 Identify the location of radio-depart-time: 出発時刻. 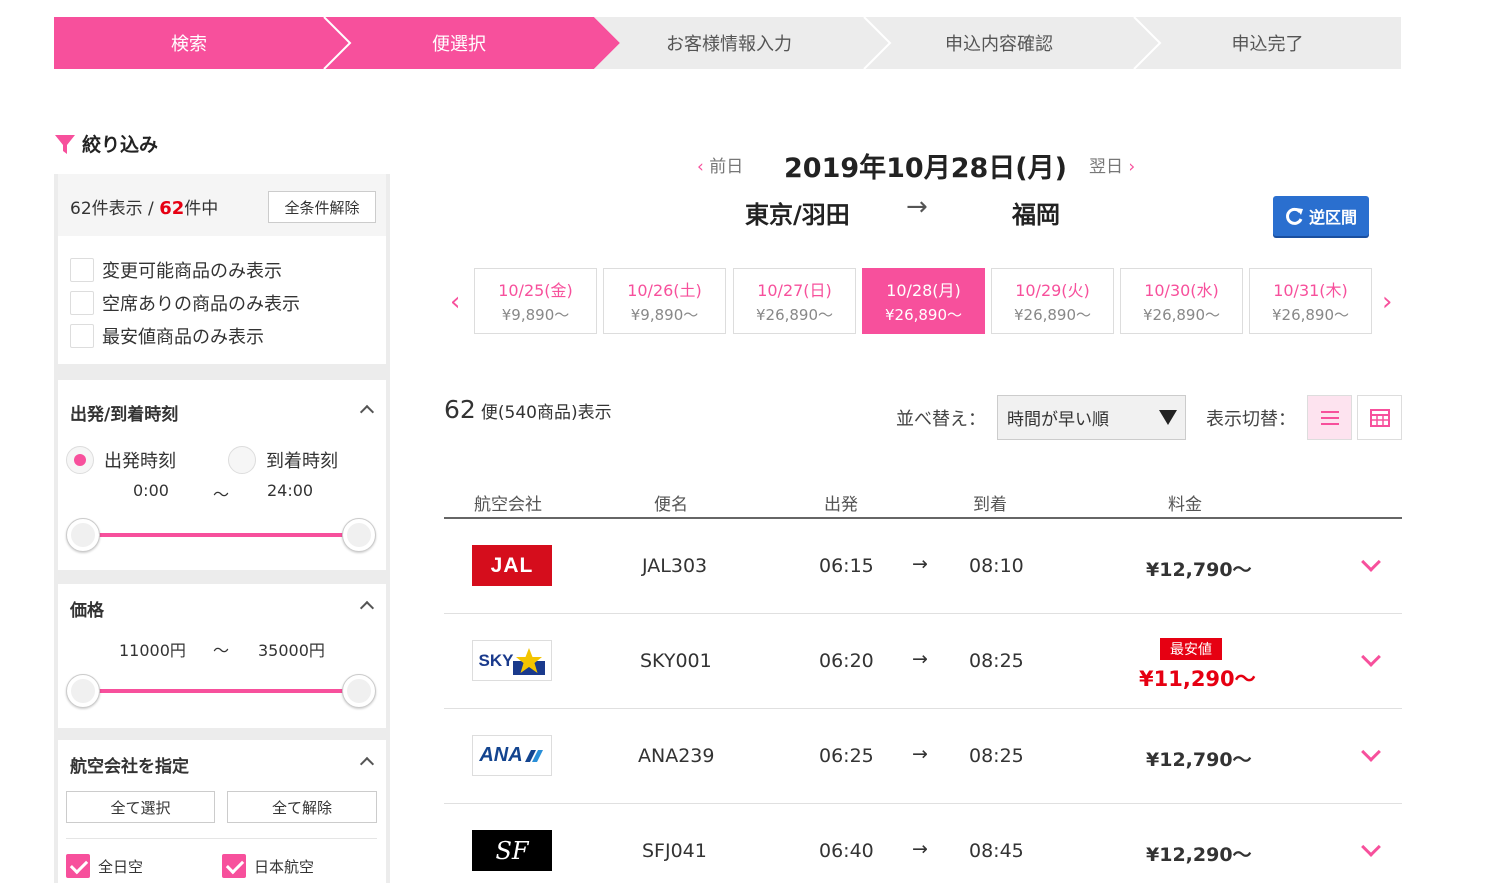
(121, 460).